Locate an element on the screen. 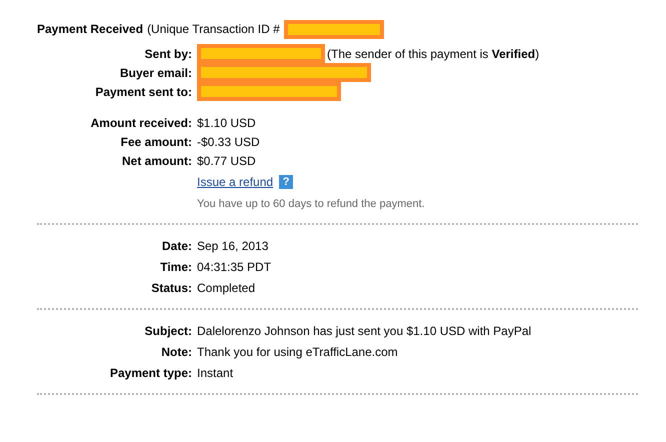 Image resolution: width=666 pixels, height=442 pixels. field-value: Thank you for using eTrafficLane.com is located at coordinates (297, 351).